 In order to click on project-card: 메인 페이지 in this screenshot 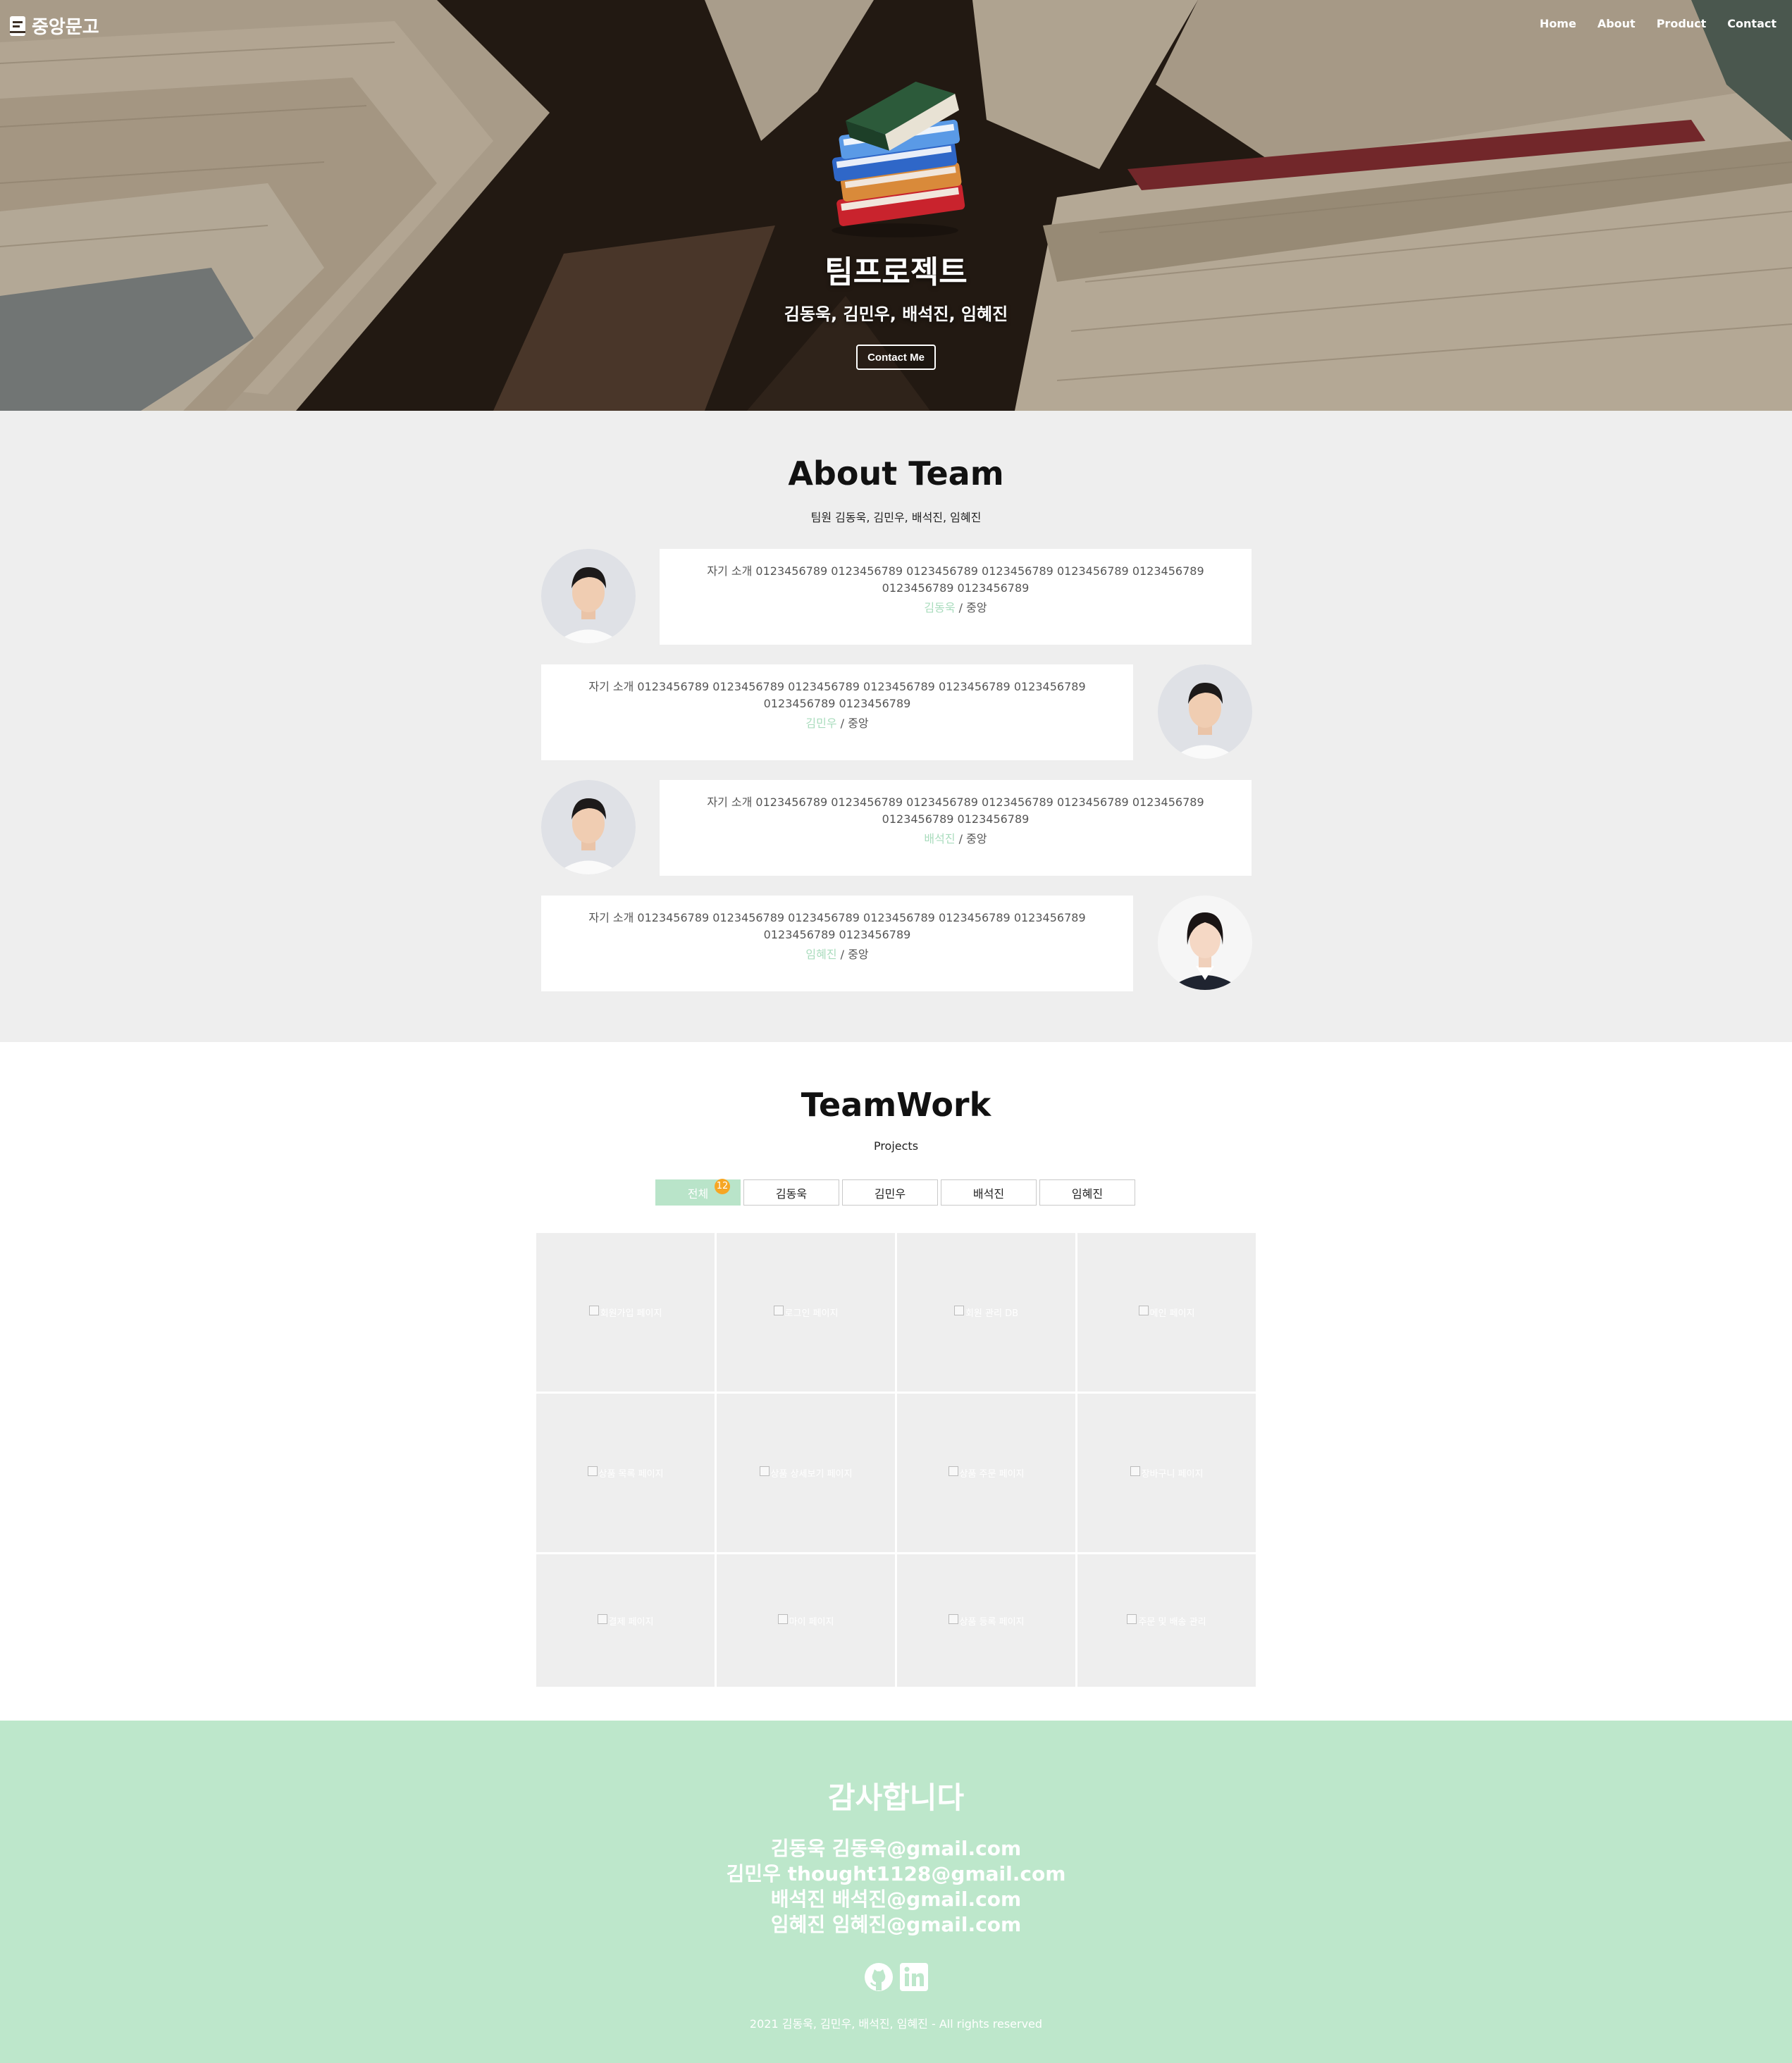, I will do `click(1166, 1312)`.